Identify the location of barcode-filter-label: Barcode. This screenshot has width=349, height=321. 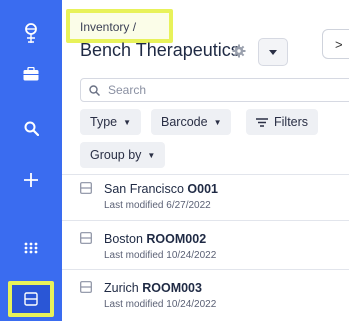
(184, 122).